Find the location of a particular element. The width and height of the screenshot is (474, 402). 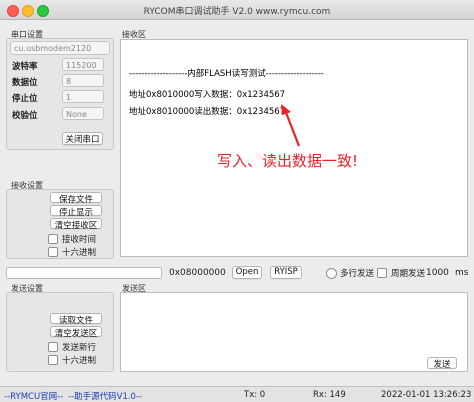

save-file-button: 保存文件 is located at coordinates (76, 198).